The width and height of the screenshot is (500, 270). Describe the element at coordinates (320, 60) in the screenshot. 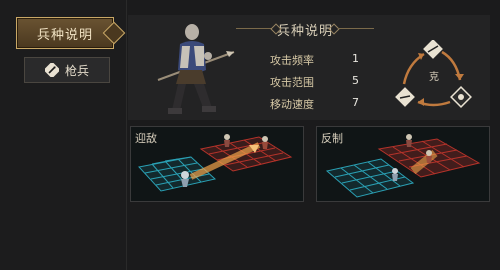

I see `stat-attack-frequency: 攻击频率 1` at that location.